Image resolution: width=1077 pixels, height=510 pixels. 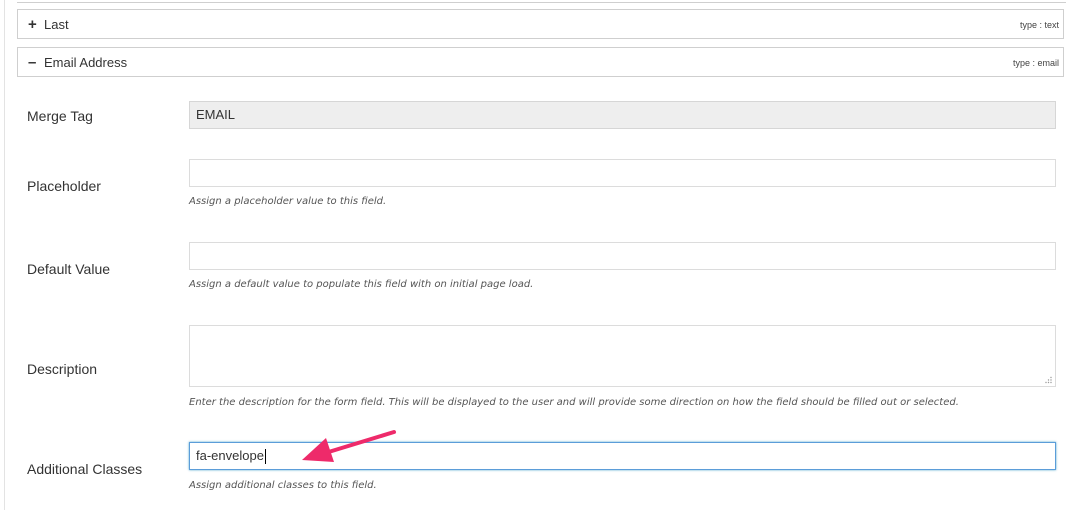 I want to click on text-caret, so click(x=265, y=457).